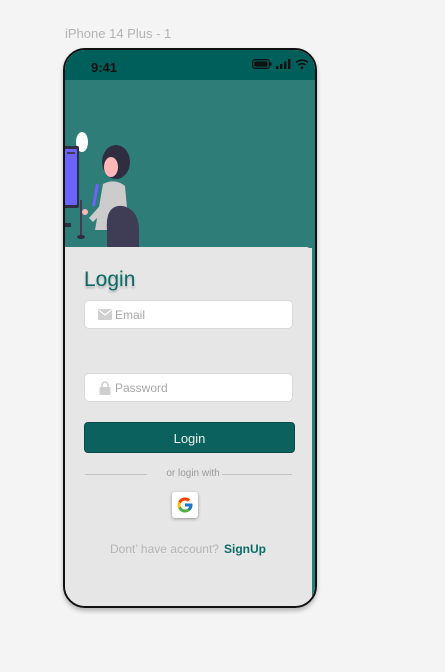 Image resolution: width=445 pixels, height=672 pixels. What do you see at coordinates (189, 437) in the screenshot?
I see `login-button: Login` at bounding box center [189, 437].